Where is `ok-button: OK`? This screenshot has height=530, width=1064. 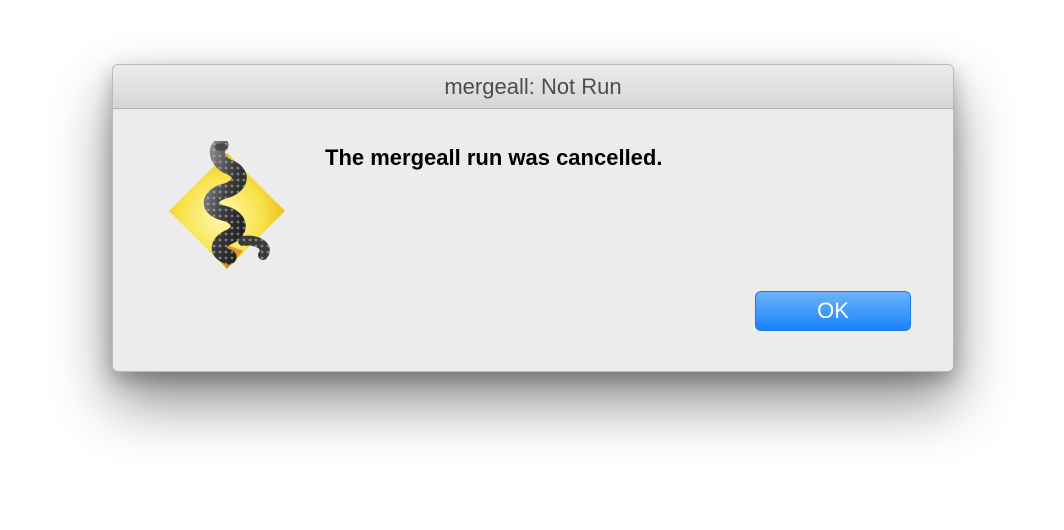 ok-button: OK is located at coordinates (833, 311).